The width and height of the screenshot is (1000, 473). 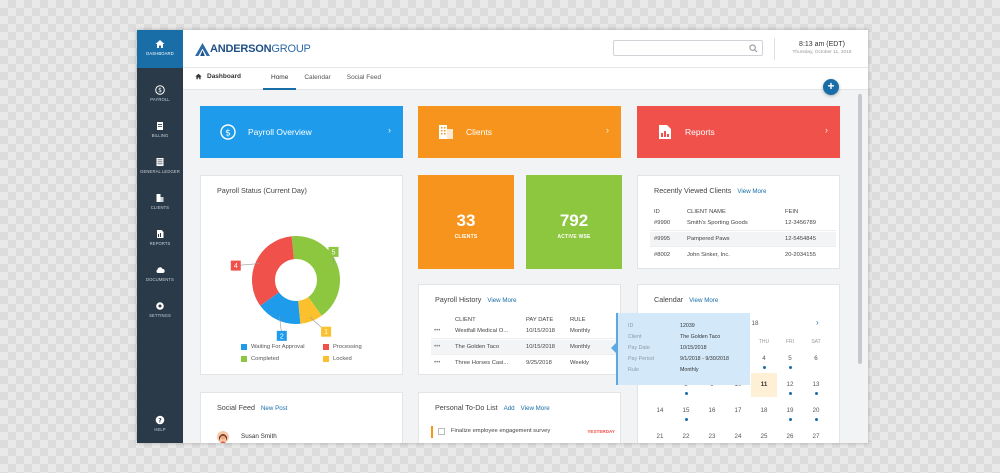 I want to click on calendar-day: 14, so click(x=660, y=410).